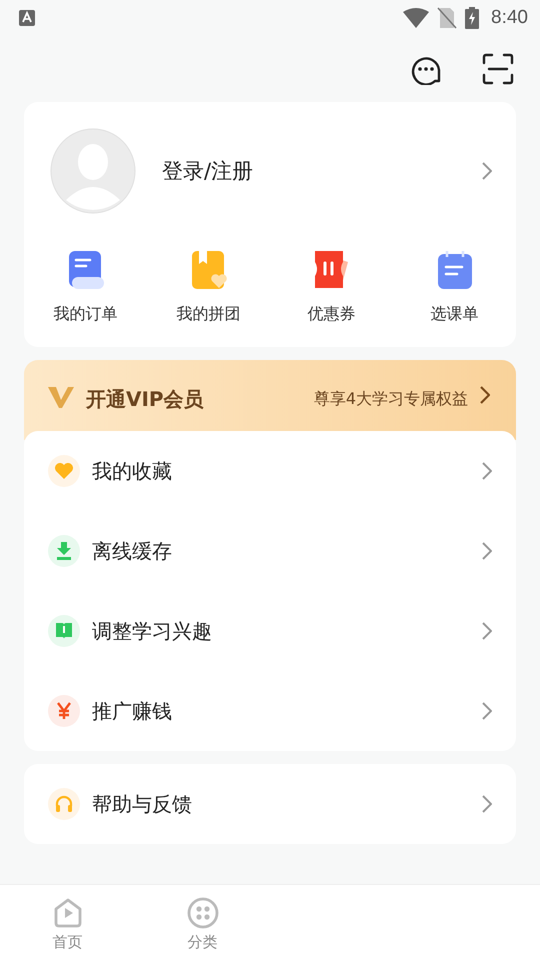  I want to click on menu-item: 调整学习兴趣, so click(270, 631).